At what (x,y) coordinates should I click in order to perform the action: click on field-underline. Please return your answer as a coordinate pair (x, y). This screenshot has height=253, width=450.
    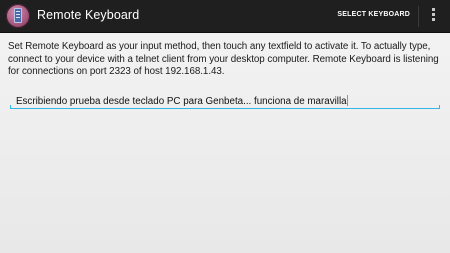
    Looking at the image, I should click on (225, 108).